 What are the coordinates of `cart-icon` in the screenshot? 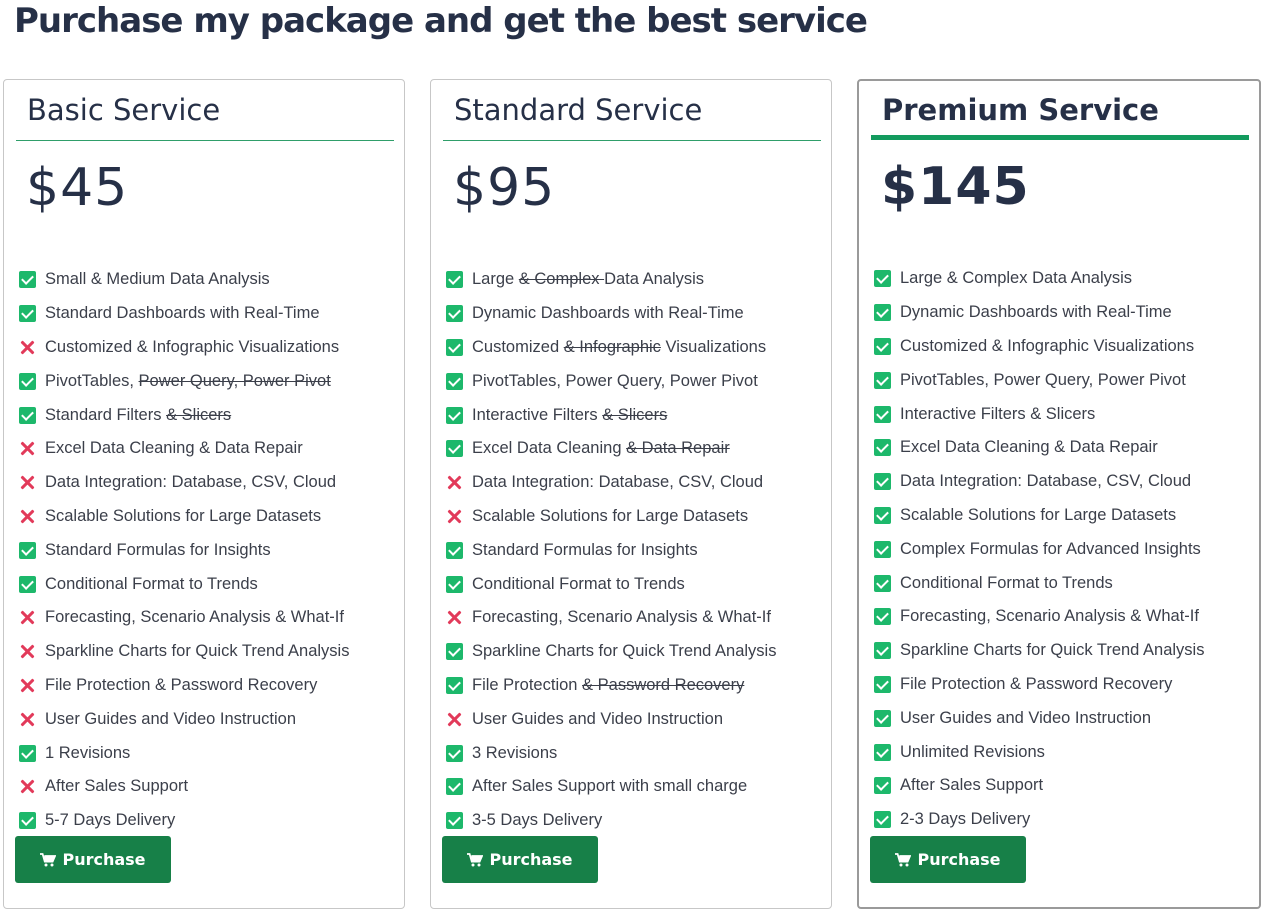 It's located at (903, 859).